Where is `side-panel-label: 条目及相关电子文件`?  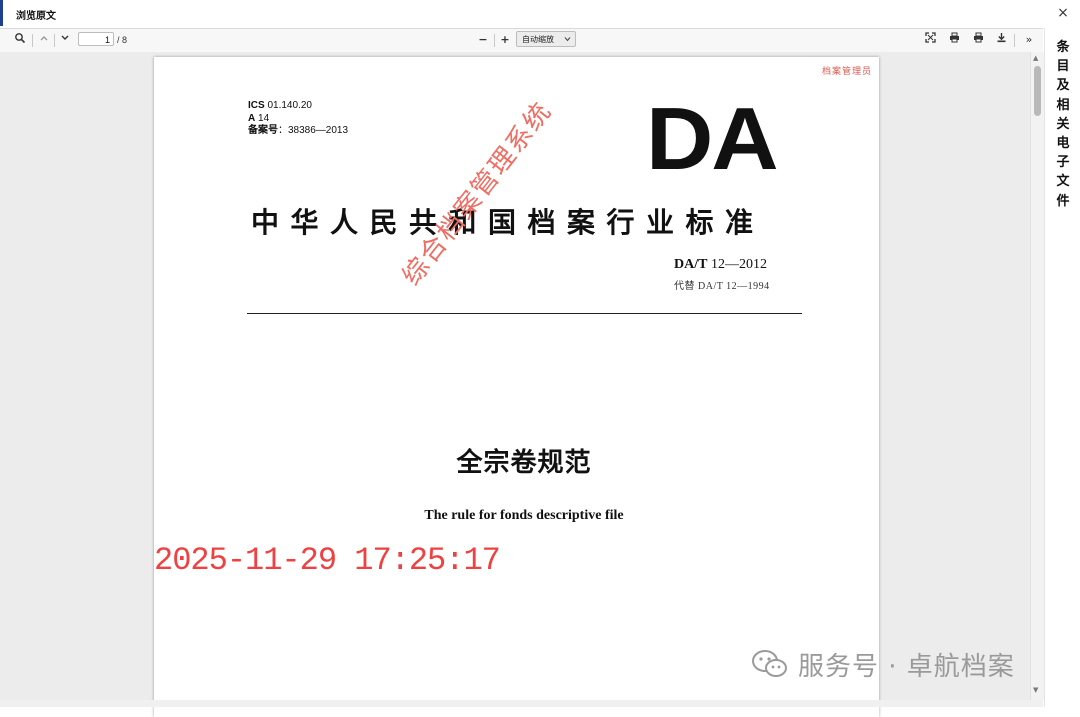
side-panel-label: 条目及相关电子文件 is located at coordinates (1063, 124).